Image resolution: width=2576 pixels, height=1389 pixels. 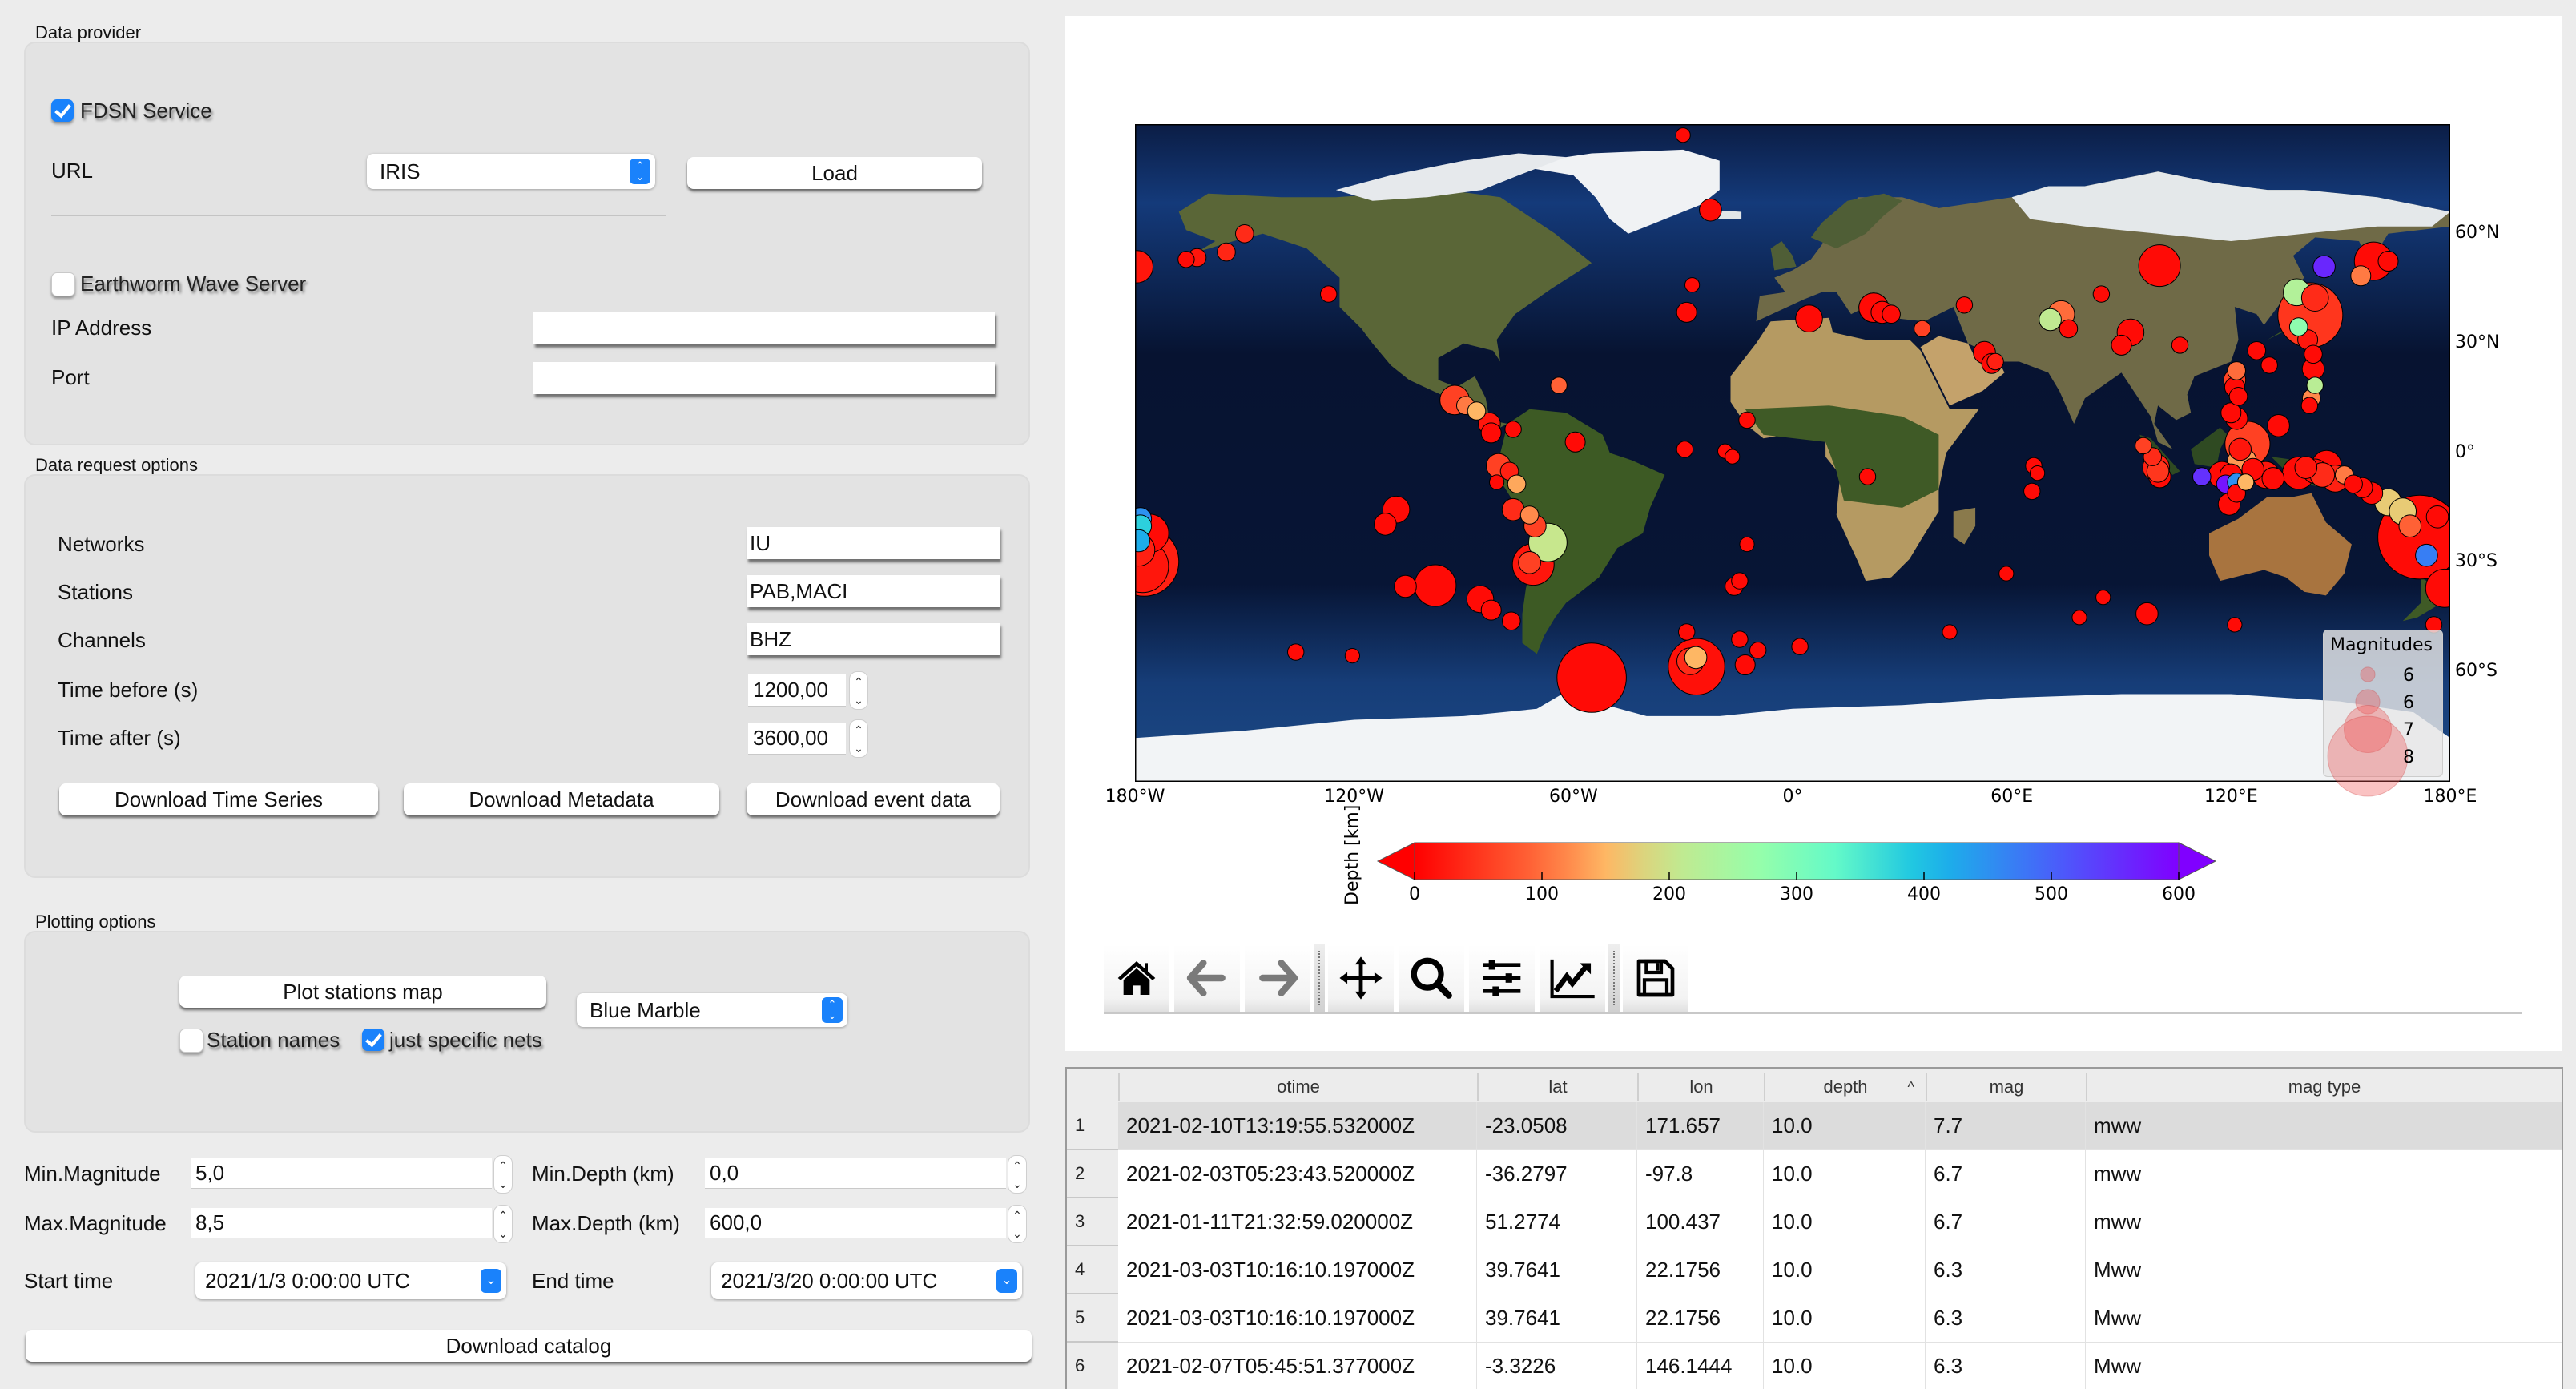 What do you see at coordinates (874, 591) in the screenshot?
I see `stations-input: PAB,MACI` at bounding box center [874, 591].